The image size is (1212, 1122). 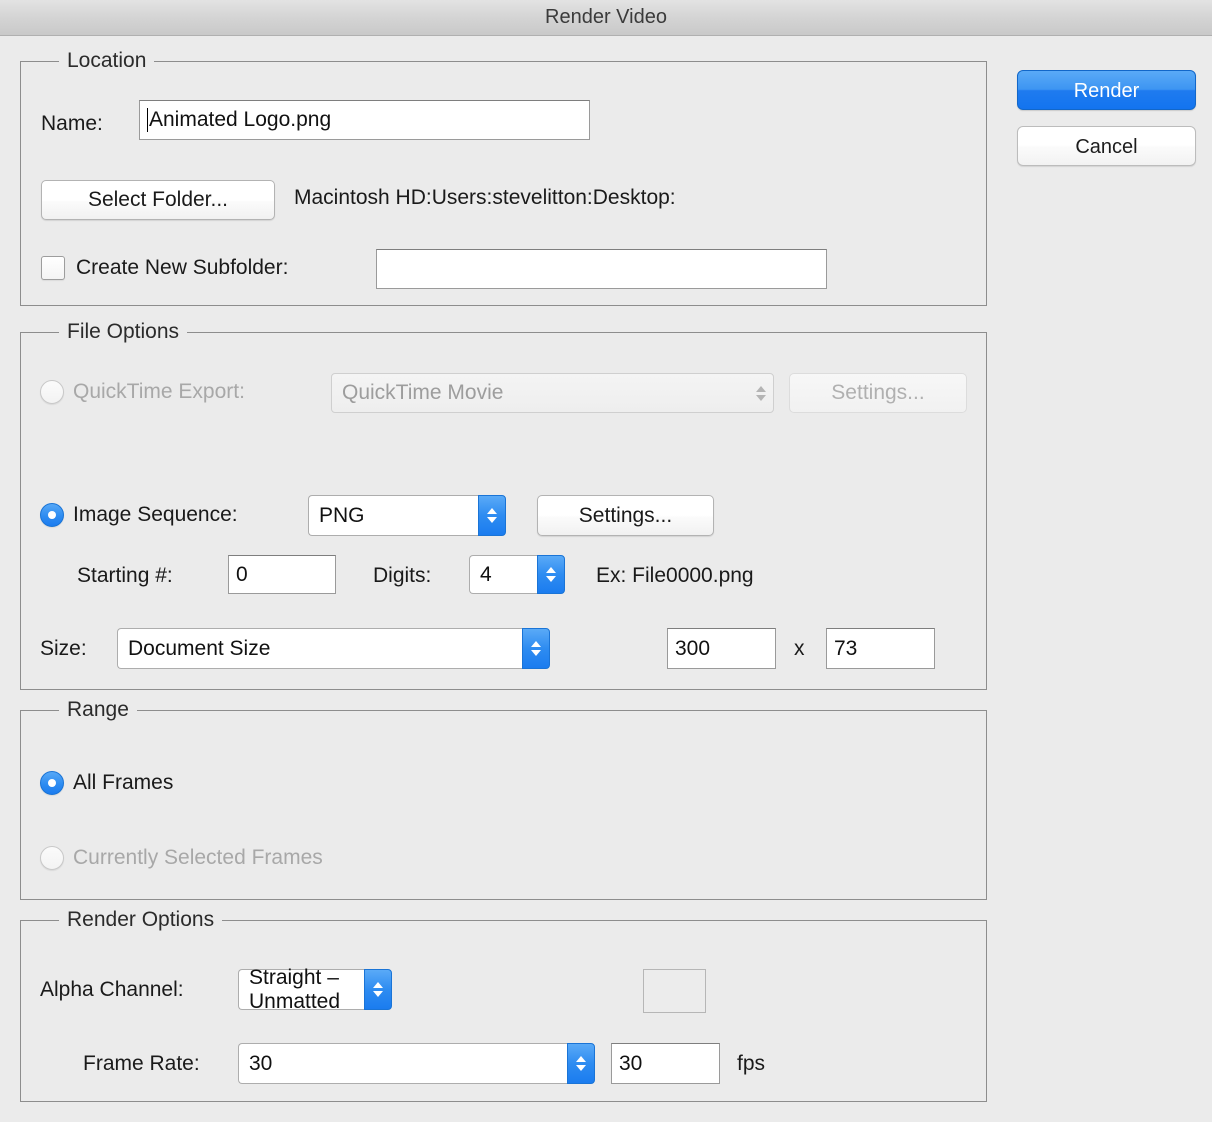 I want to click on selected-frames-radio, so click(x=52, y=858).